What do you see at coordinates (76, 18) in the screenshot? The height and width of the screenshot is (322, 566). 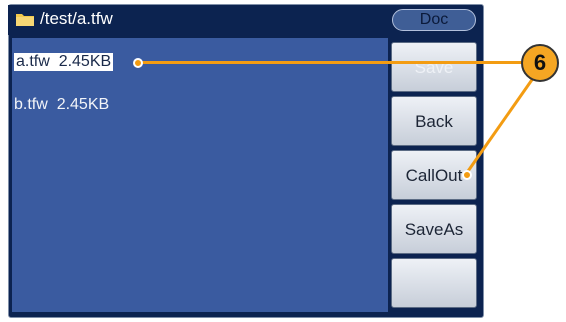 I see `current-path: /test/a.tfw` at bounding box center [76, 18].